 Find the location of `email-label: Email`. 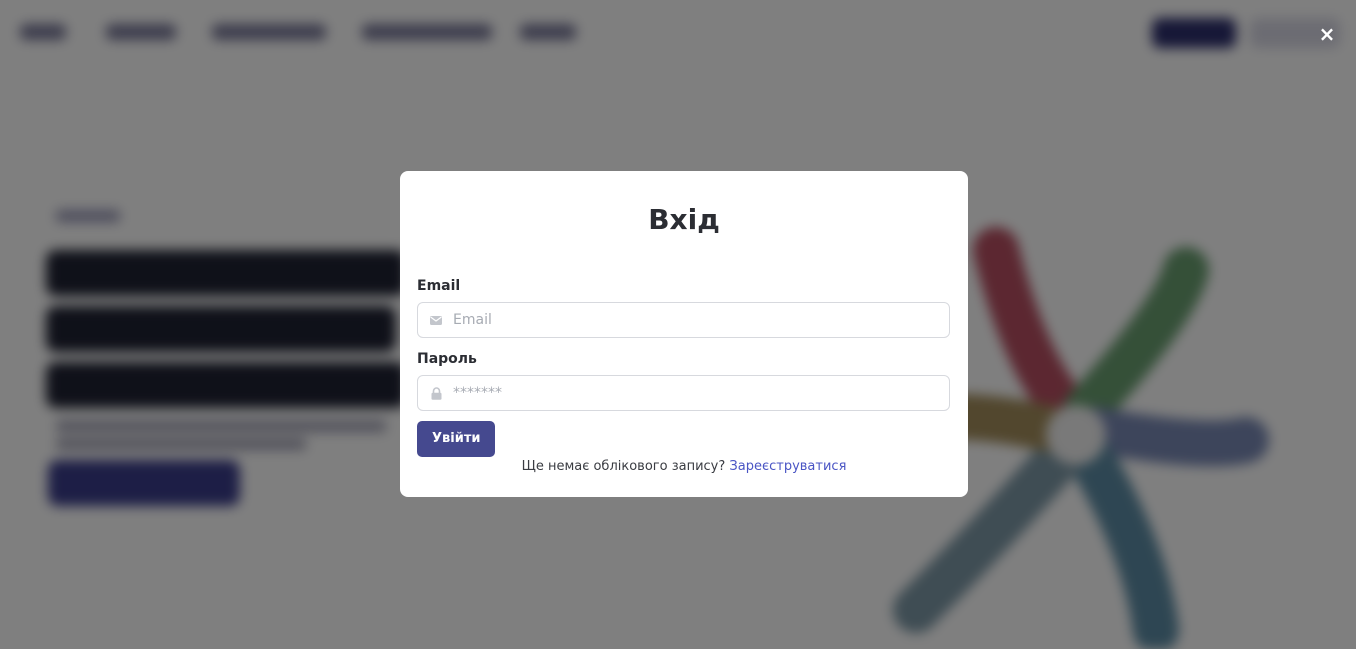

email-label: Email is located at coordinates (439, 286).